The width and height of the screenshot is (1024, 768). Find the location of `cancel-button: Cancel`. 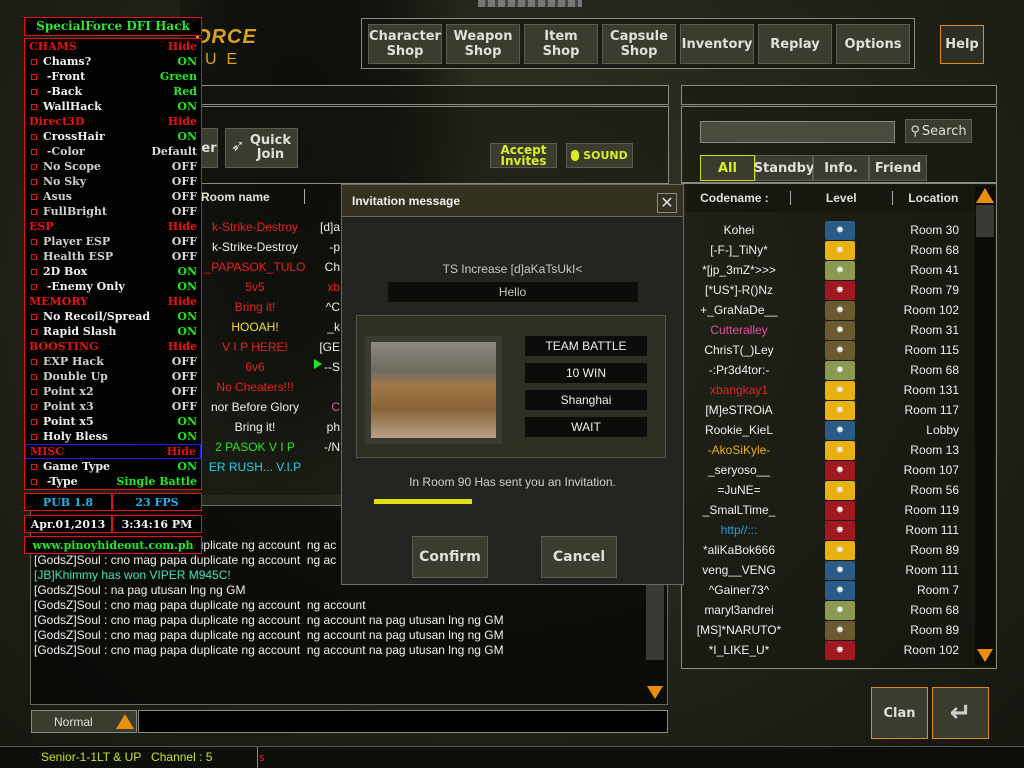

cancel-button: Cancel is located at coordinates (579, 557).